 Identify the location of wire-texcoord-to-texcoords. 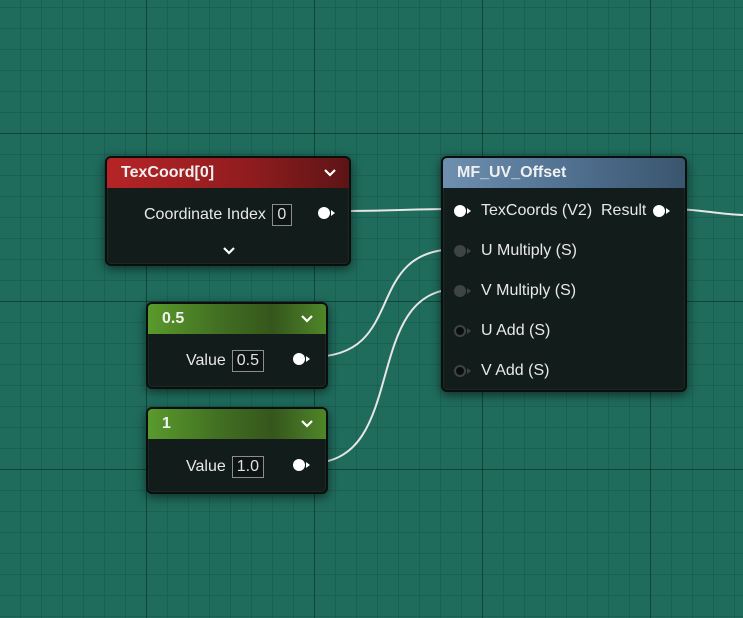
(398, 210).